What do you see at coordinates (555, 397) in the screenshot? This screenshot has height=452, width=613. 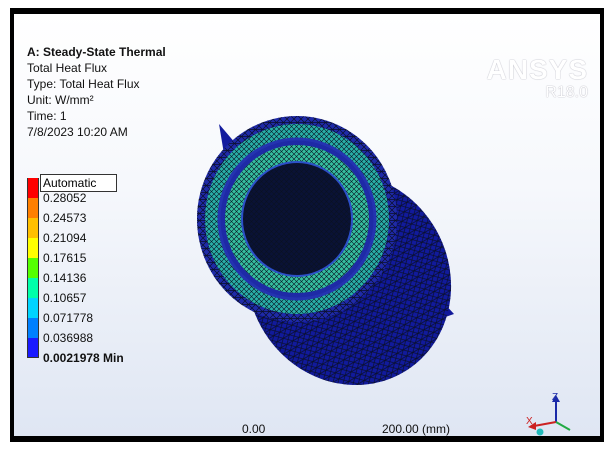 I see `z-label: Z` at bounding box center [555, 397].